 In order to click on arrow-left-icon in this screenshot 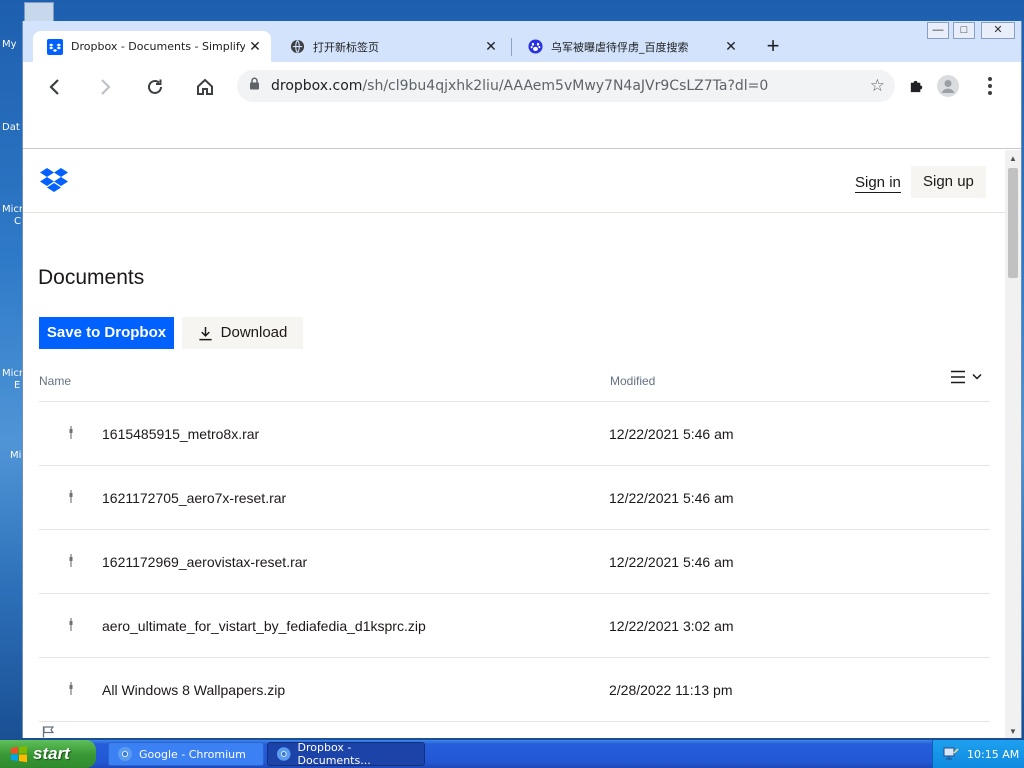, I will do `click(54, 87)`.